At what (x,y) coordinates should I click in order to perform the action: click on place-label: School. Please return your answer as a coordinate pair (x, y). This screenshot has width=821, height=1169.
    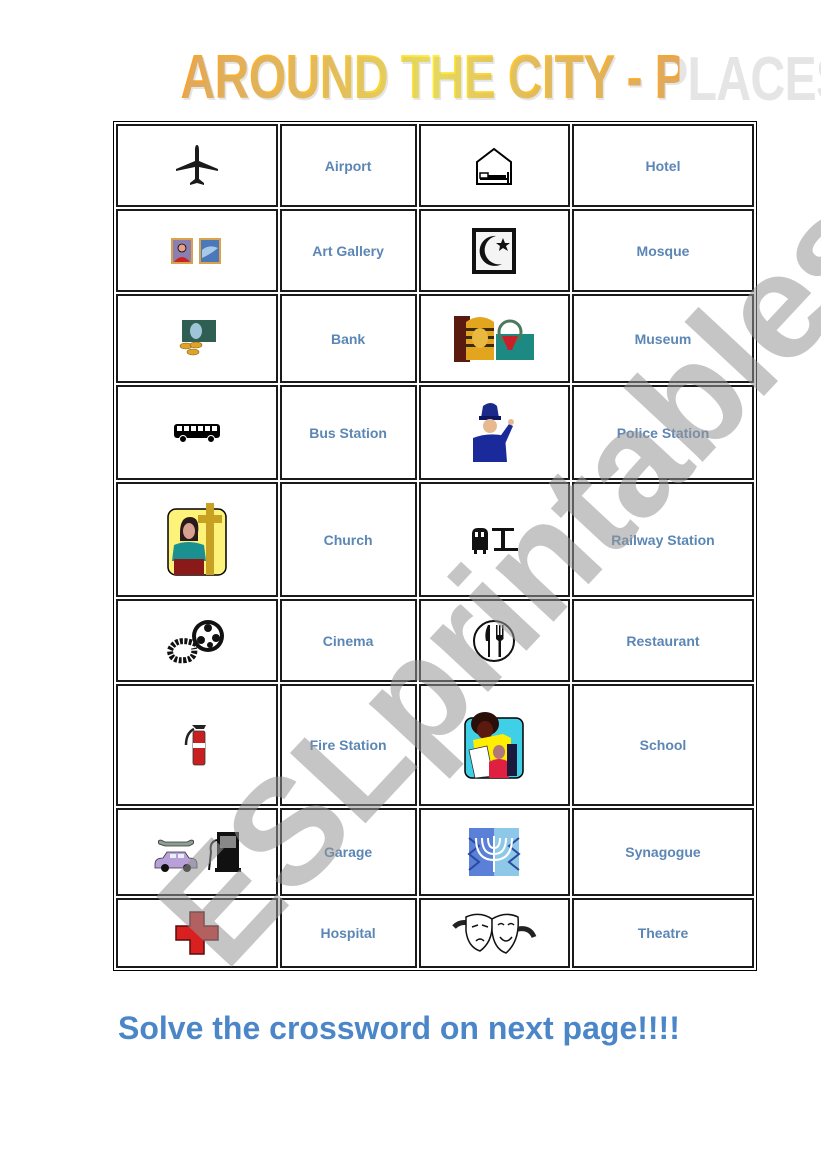
    Looking at the image, I should click on (662, 745).